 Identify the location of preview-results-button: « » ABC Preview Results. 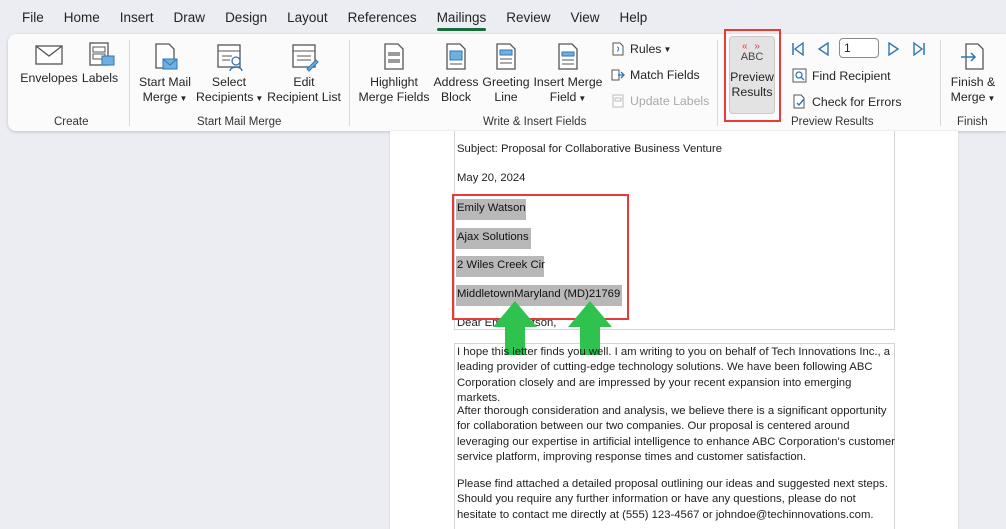
(752, 71).